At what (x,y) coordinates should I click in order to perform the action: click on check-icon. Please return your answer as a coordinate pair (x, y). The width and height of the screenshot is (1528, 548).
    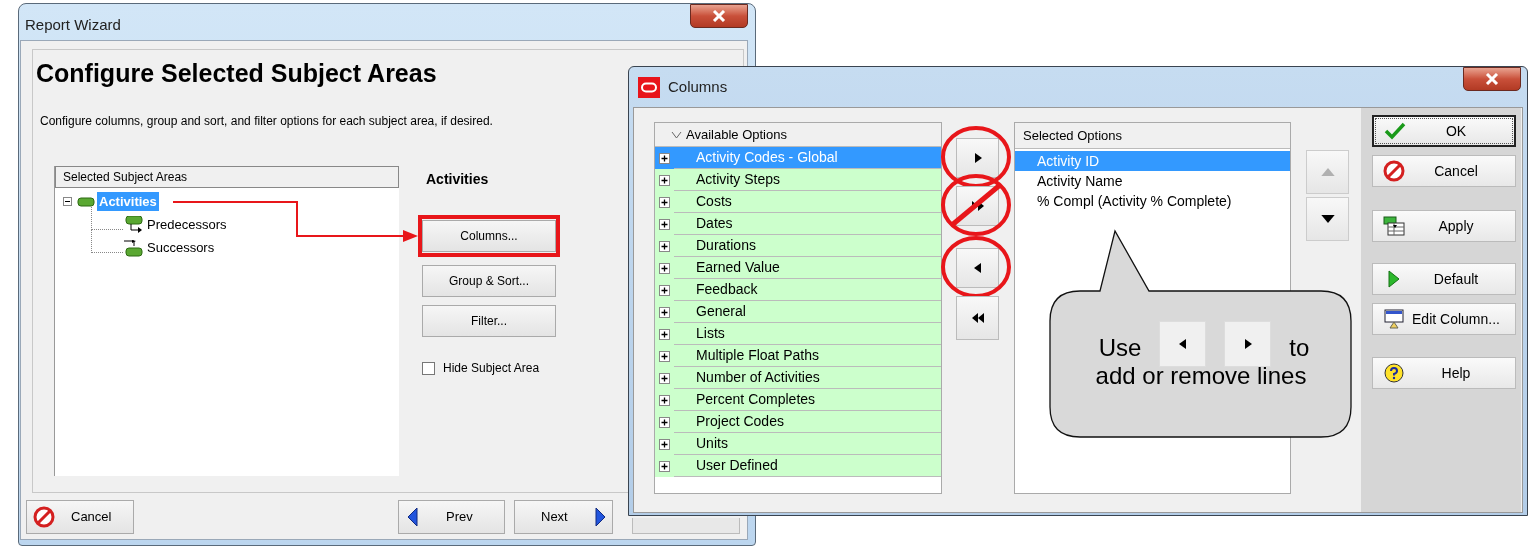
    Looking at the image, I should click on (1395, 131).